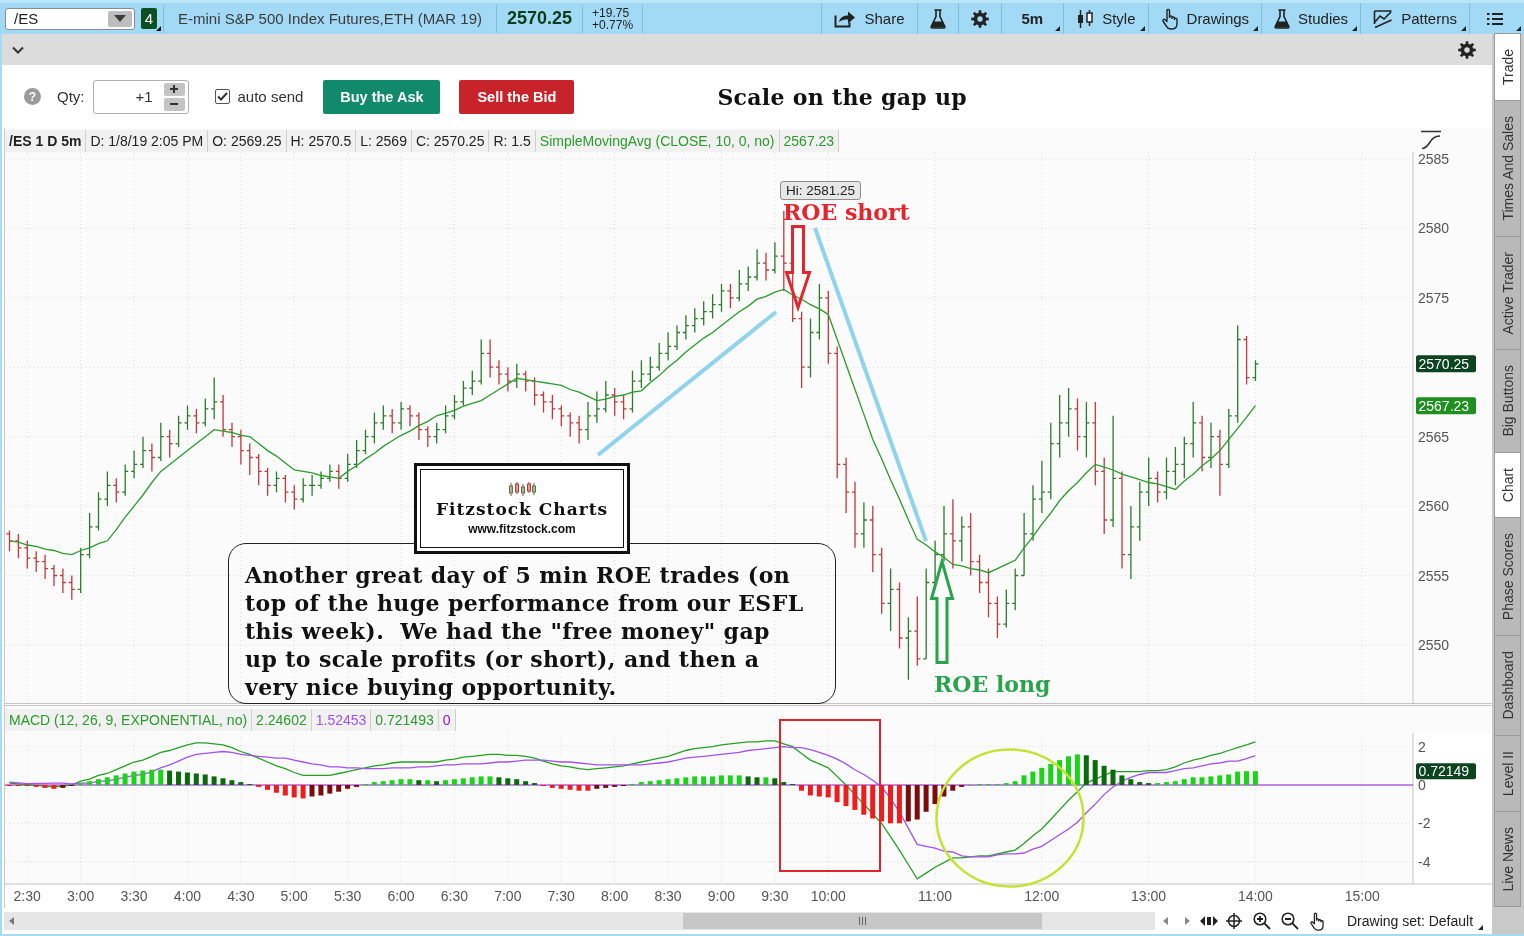 The height and width of the screenshot is (936, 1524). What do you see at coordinates (1495, 18) in the screenshot?
I see `list-icon` at bounding box center [1495, 18].